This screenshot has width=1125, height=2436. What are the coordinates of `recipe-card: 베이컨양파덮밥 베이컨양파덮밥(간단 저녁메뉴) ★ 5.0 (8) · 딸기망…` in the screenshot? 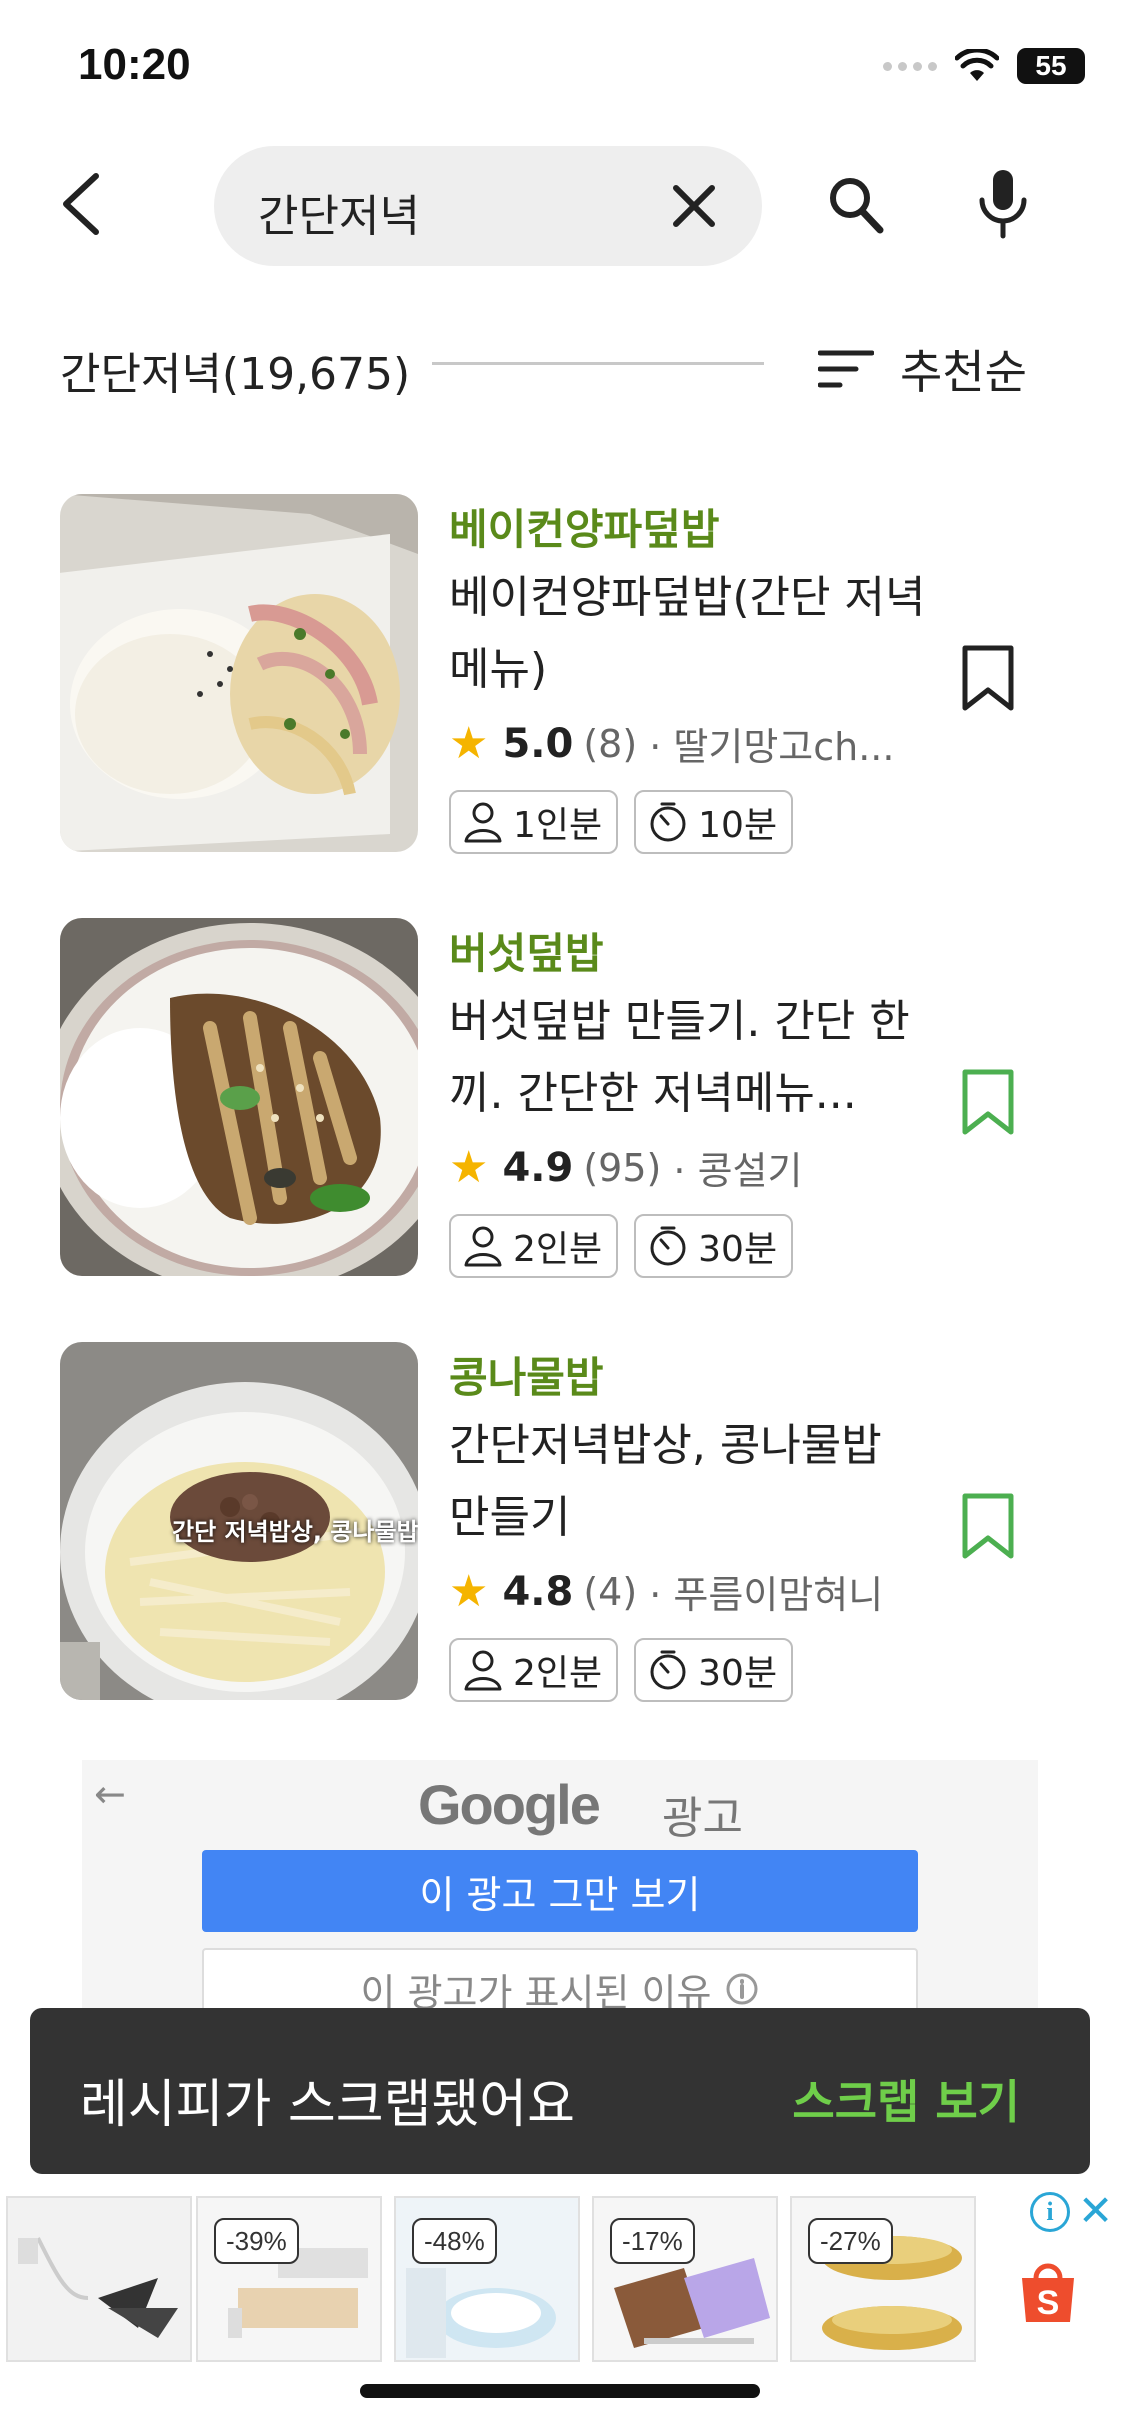 It's located at (565, 674).